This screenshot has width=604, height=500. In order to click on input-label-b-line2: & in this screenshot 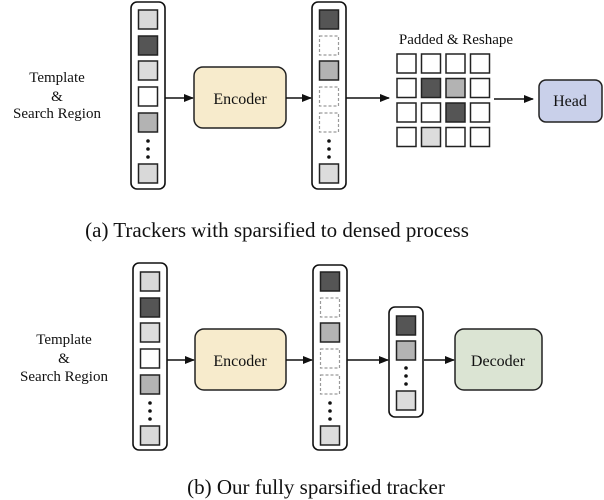, I will do `click(64, 359)`.